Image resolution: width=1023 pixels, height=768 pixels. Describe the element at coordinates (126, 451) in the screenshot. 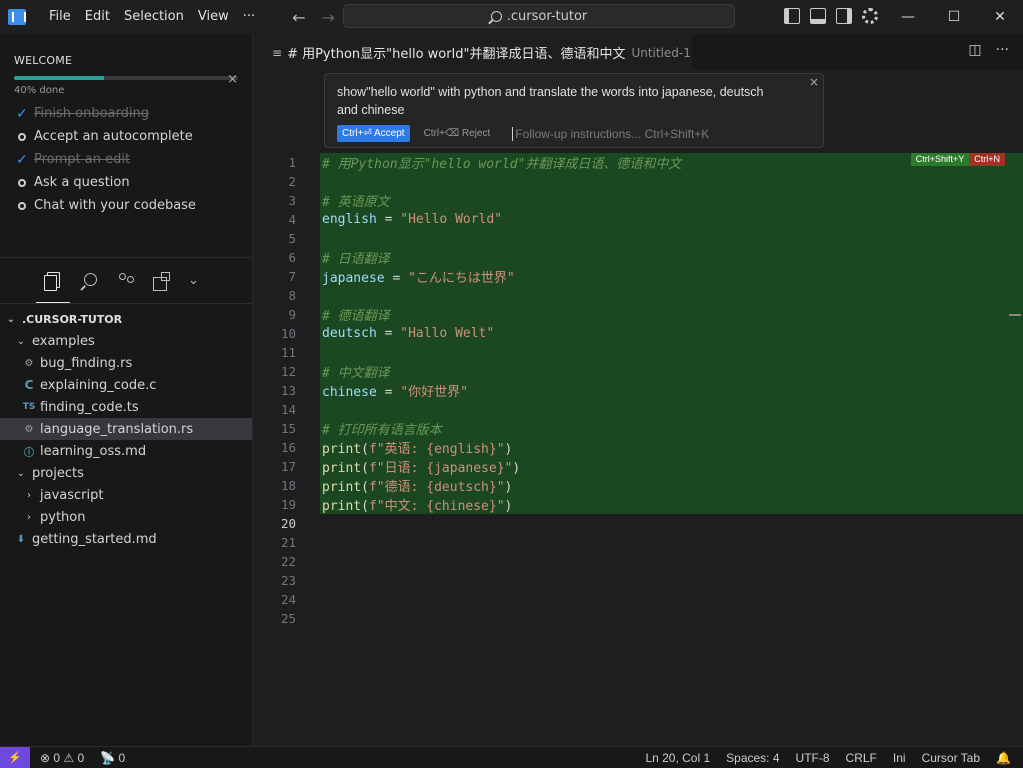

I see `file-item: ⓘ learning_oss.md` at that location.